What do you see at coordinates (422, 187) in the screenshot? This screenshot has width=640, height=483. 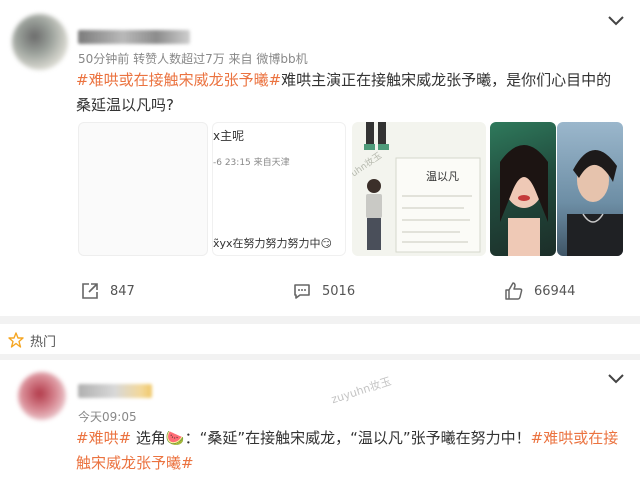 I see `character-illustration` at bounding box center [422, 187].